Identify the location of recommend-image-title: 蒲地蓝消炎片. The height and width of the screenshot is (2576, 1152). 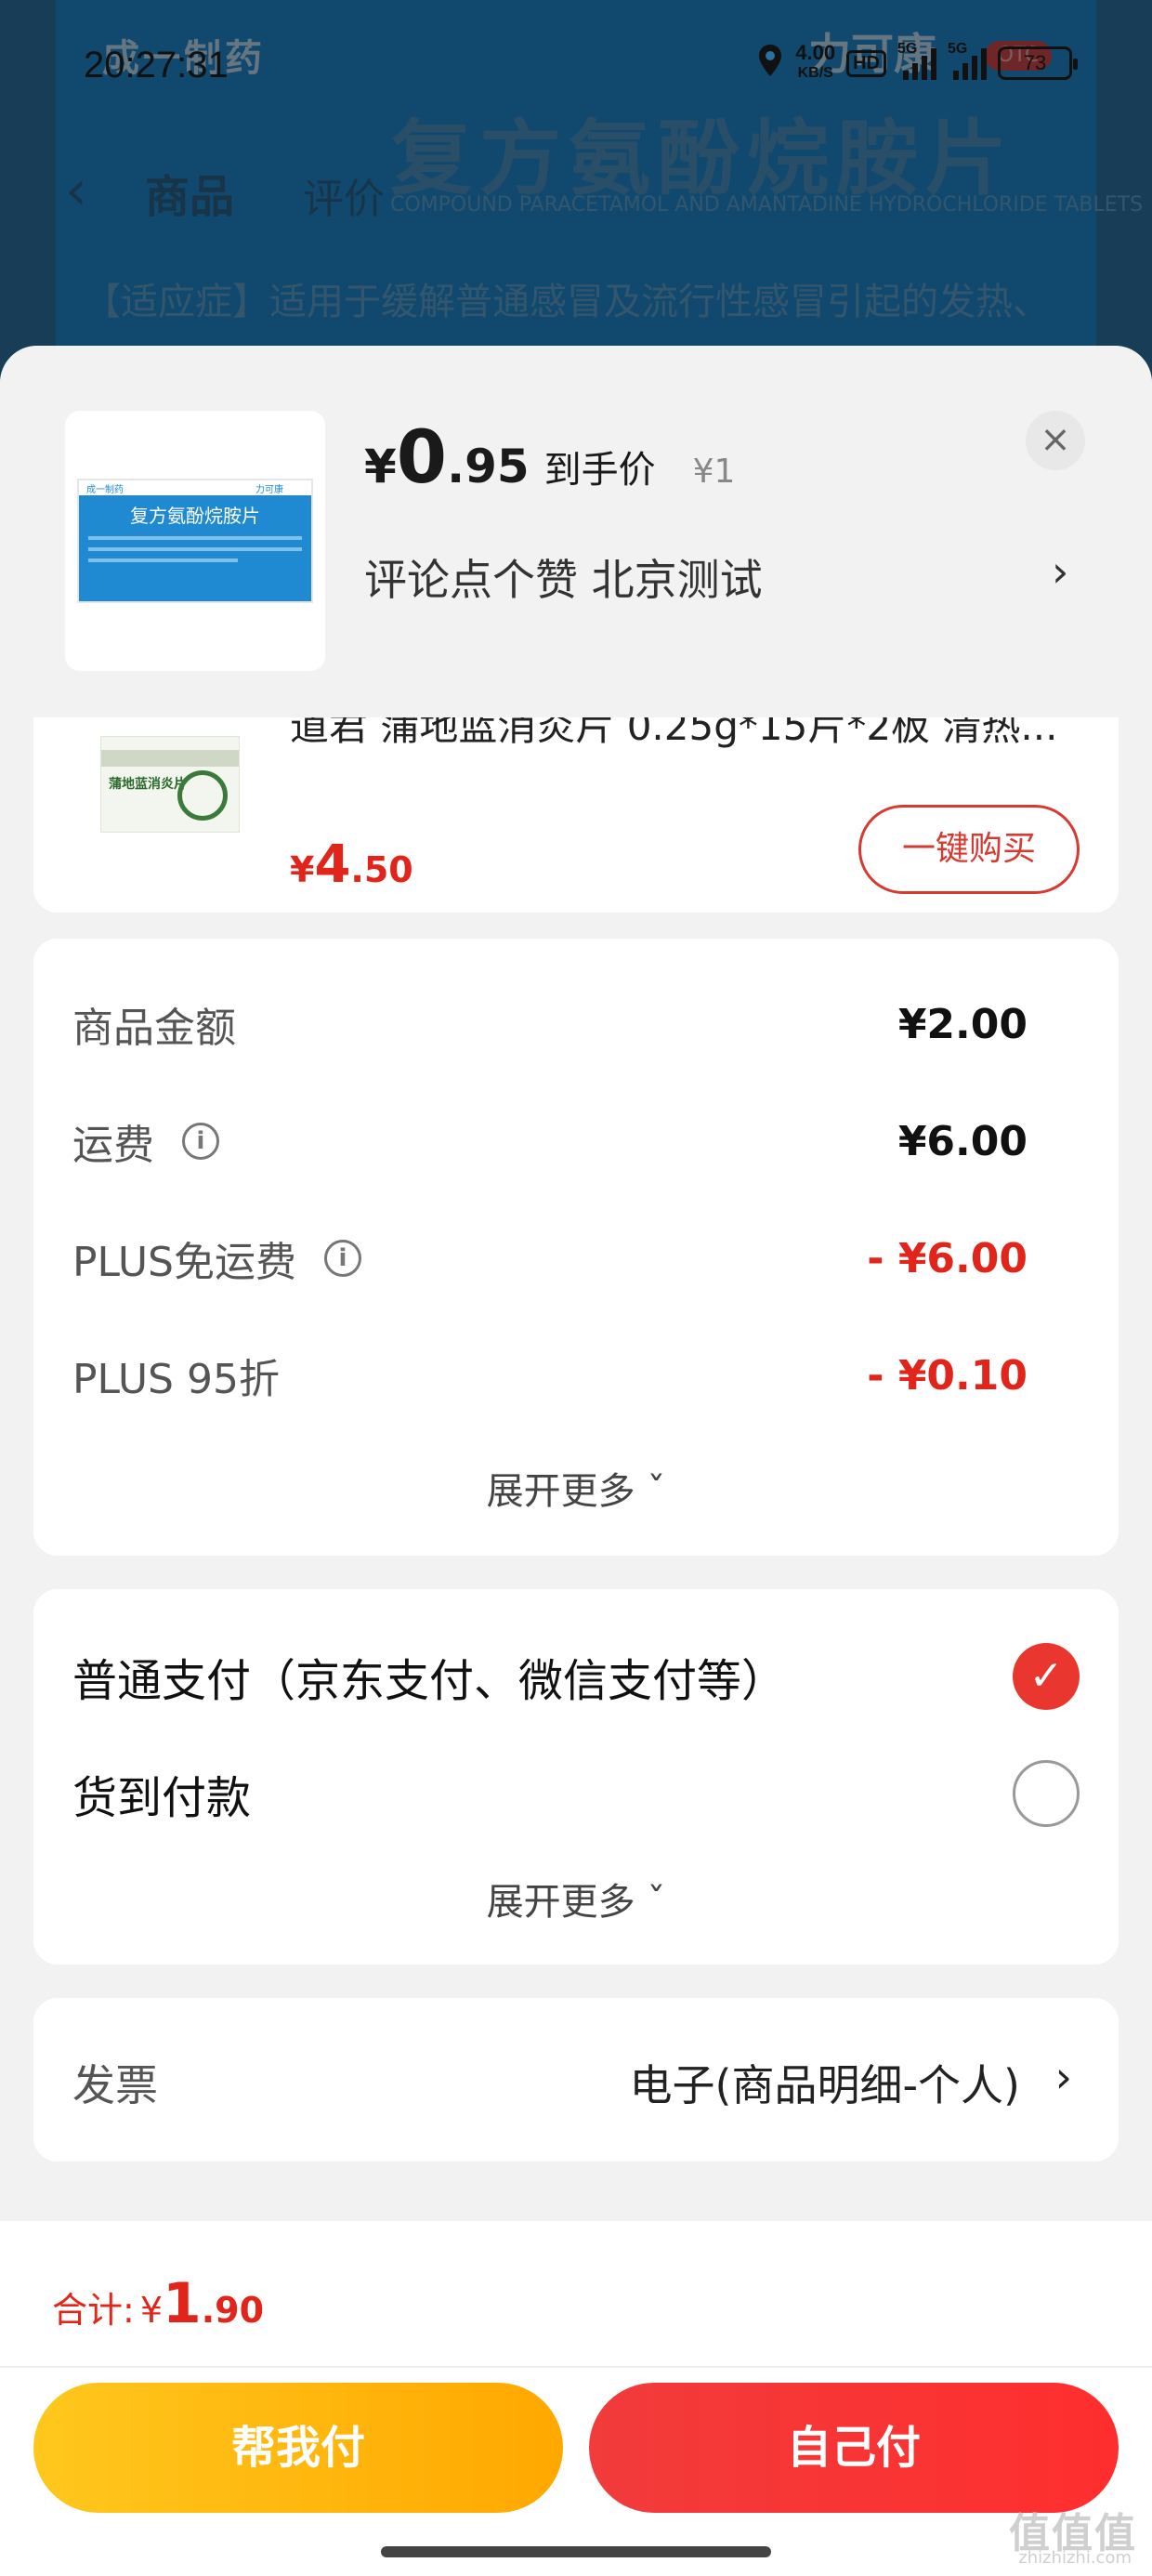
(148, 784).